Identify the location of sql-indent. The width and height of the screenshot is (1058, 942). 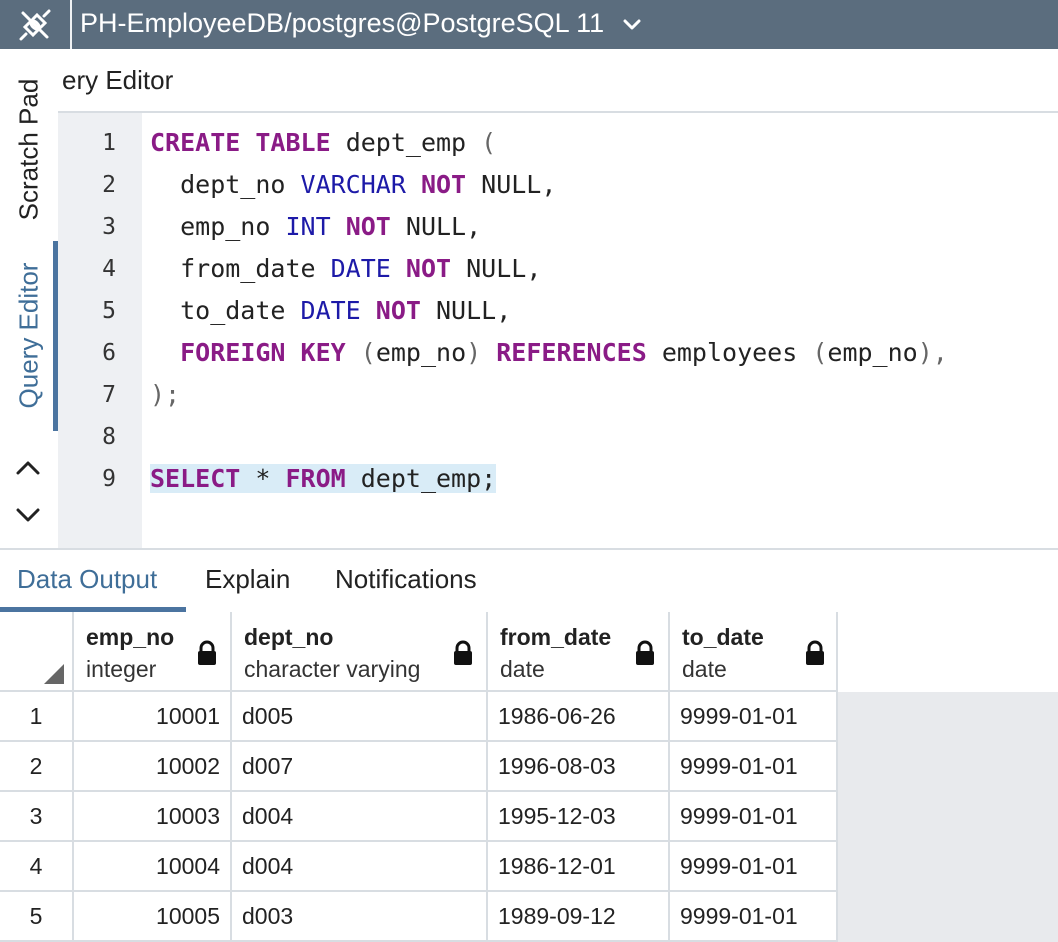
(165, 352).